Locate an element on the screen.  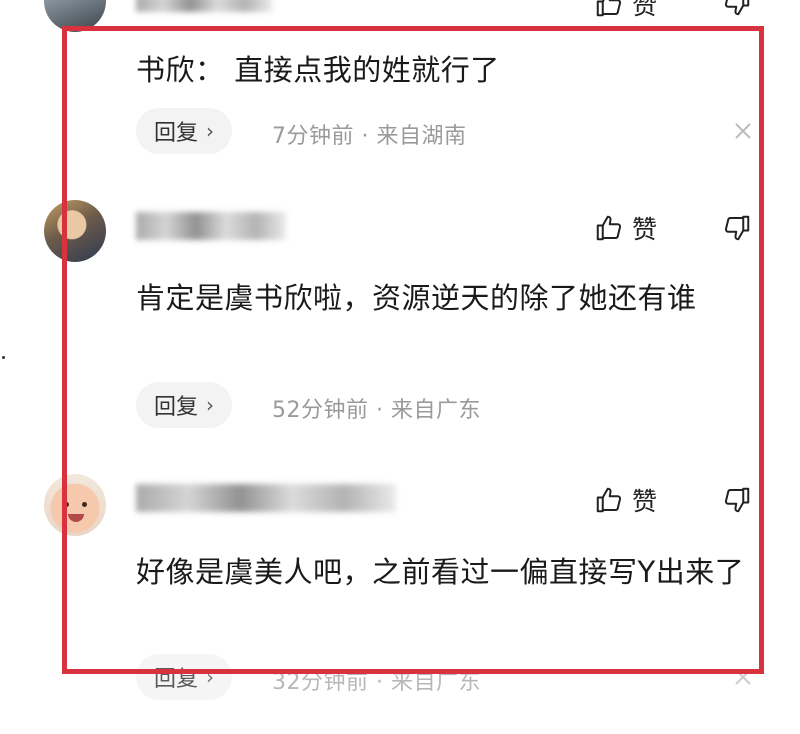
comment-meta: 52分钟前 · 来自广东 is located at coordinates (376, 410).